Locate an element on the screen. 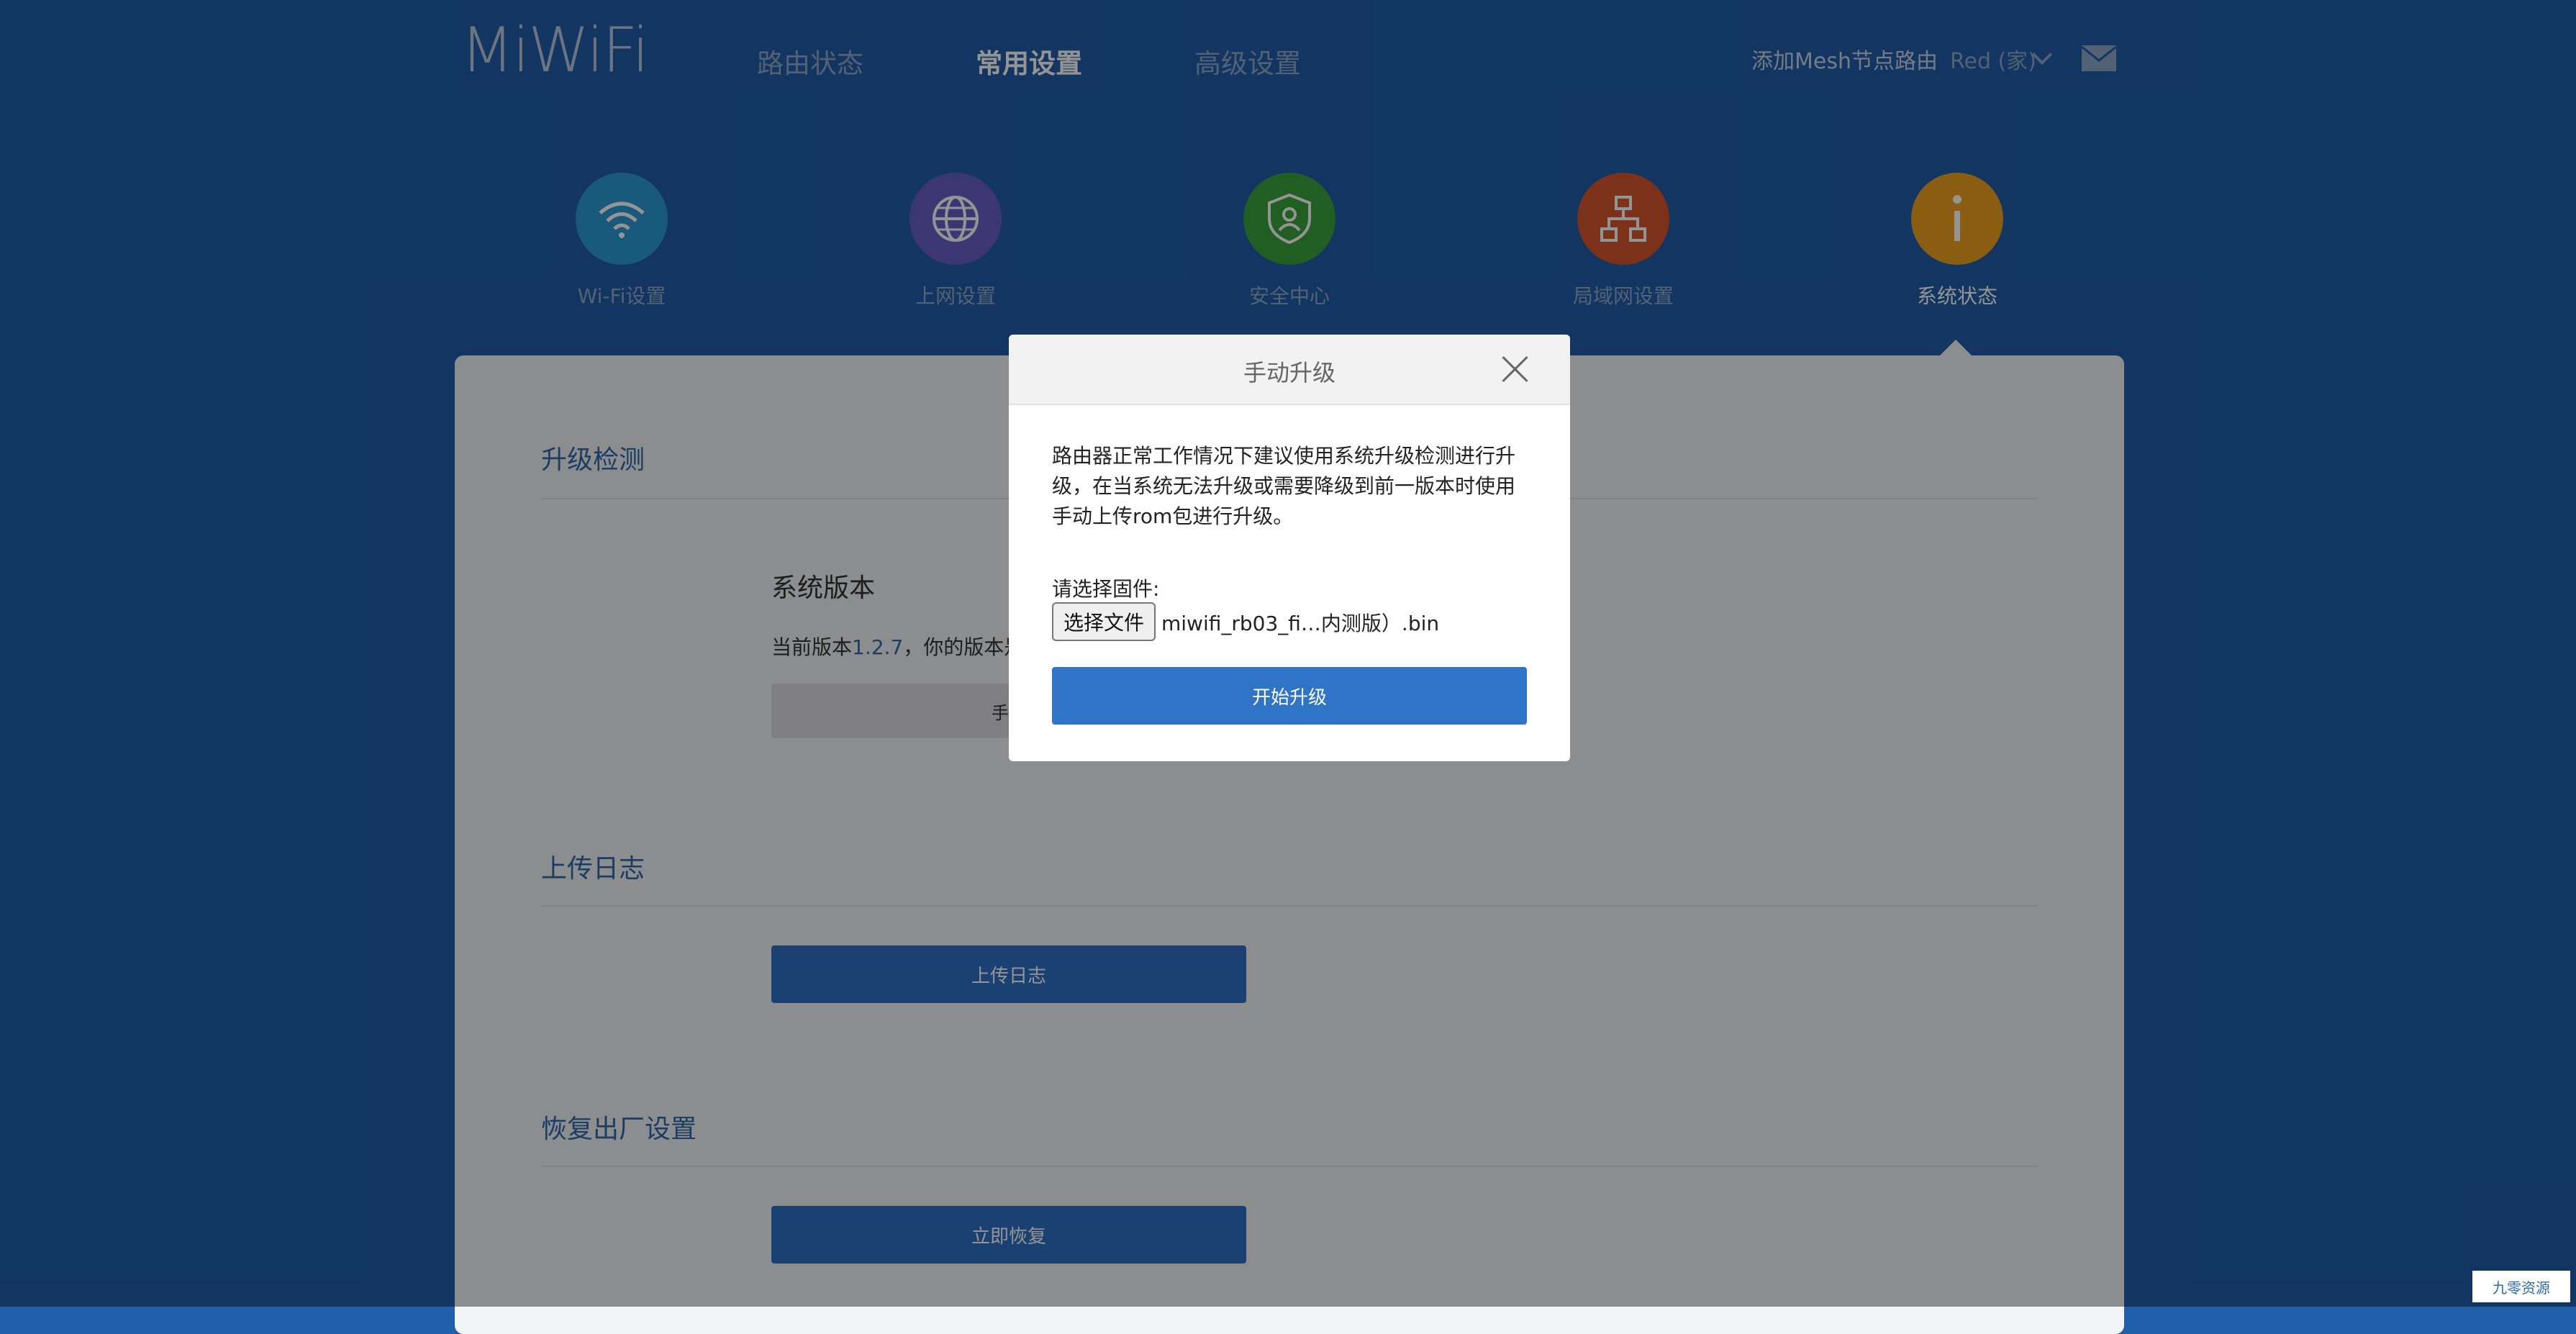 This screenshot has width=2576, height=1334. close-icon is located at coordinates (1515, 369).